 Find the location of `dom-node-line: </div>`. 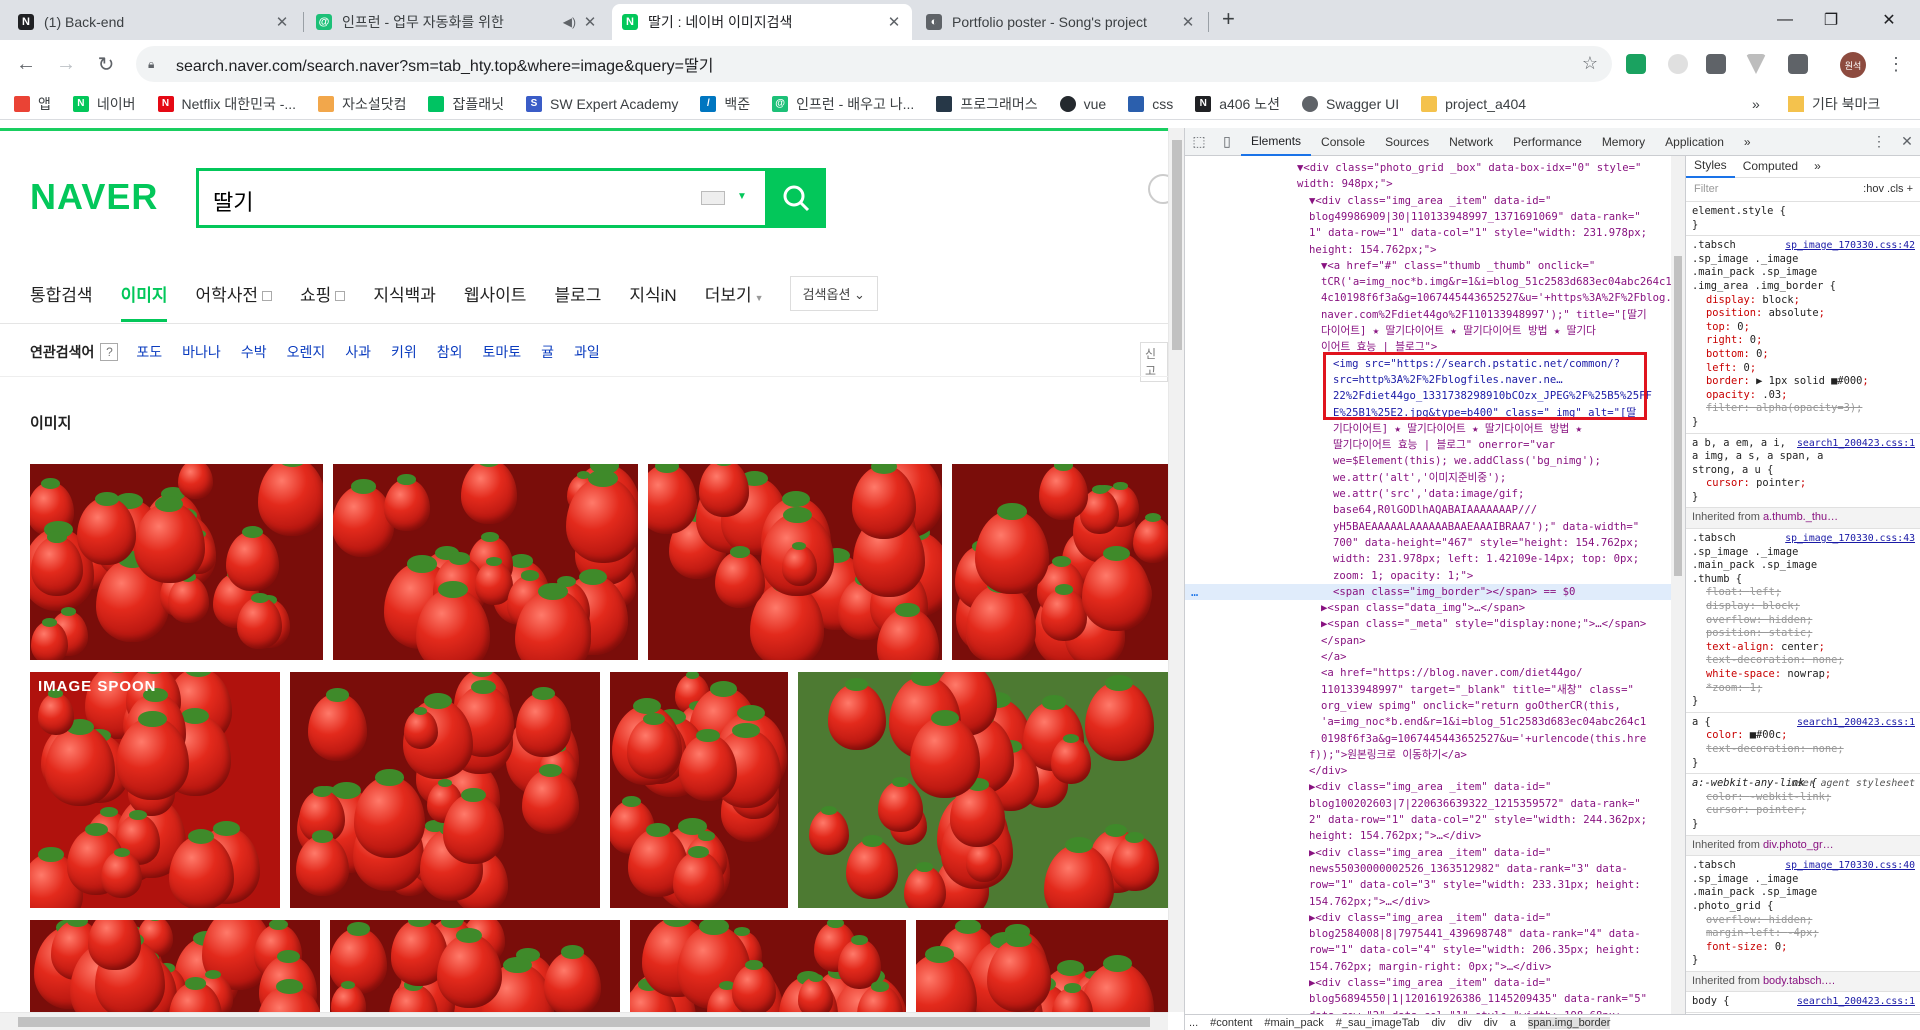

dom-node-line: </div> is located at coordinates (1428, 771).